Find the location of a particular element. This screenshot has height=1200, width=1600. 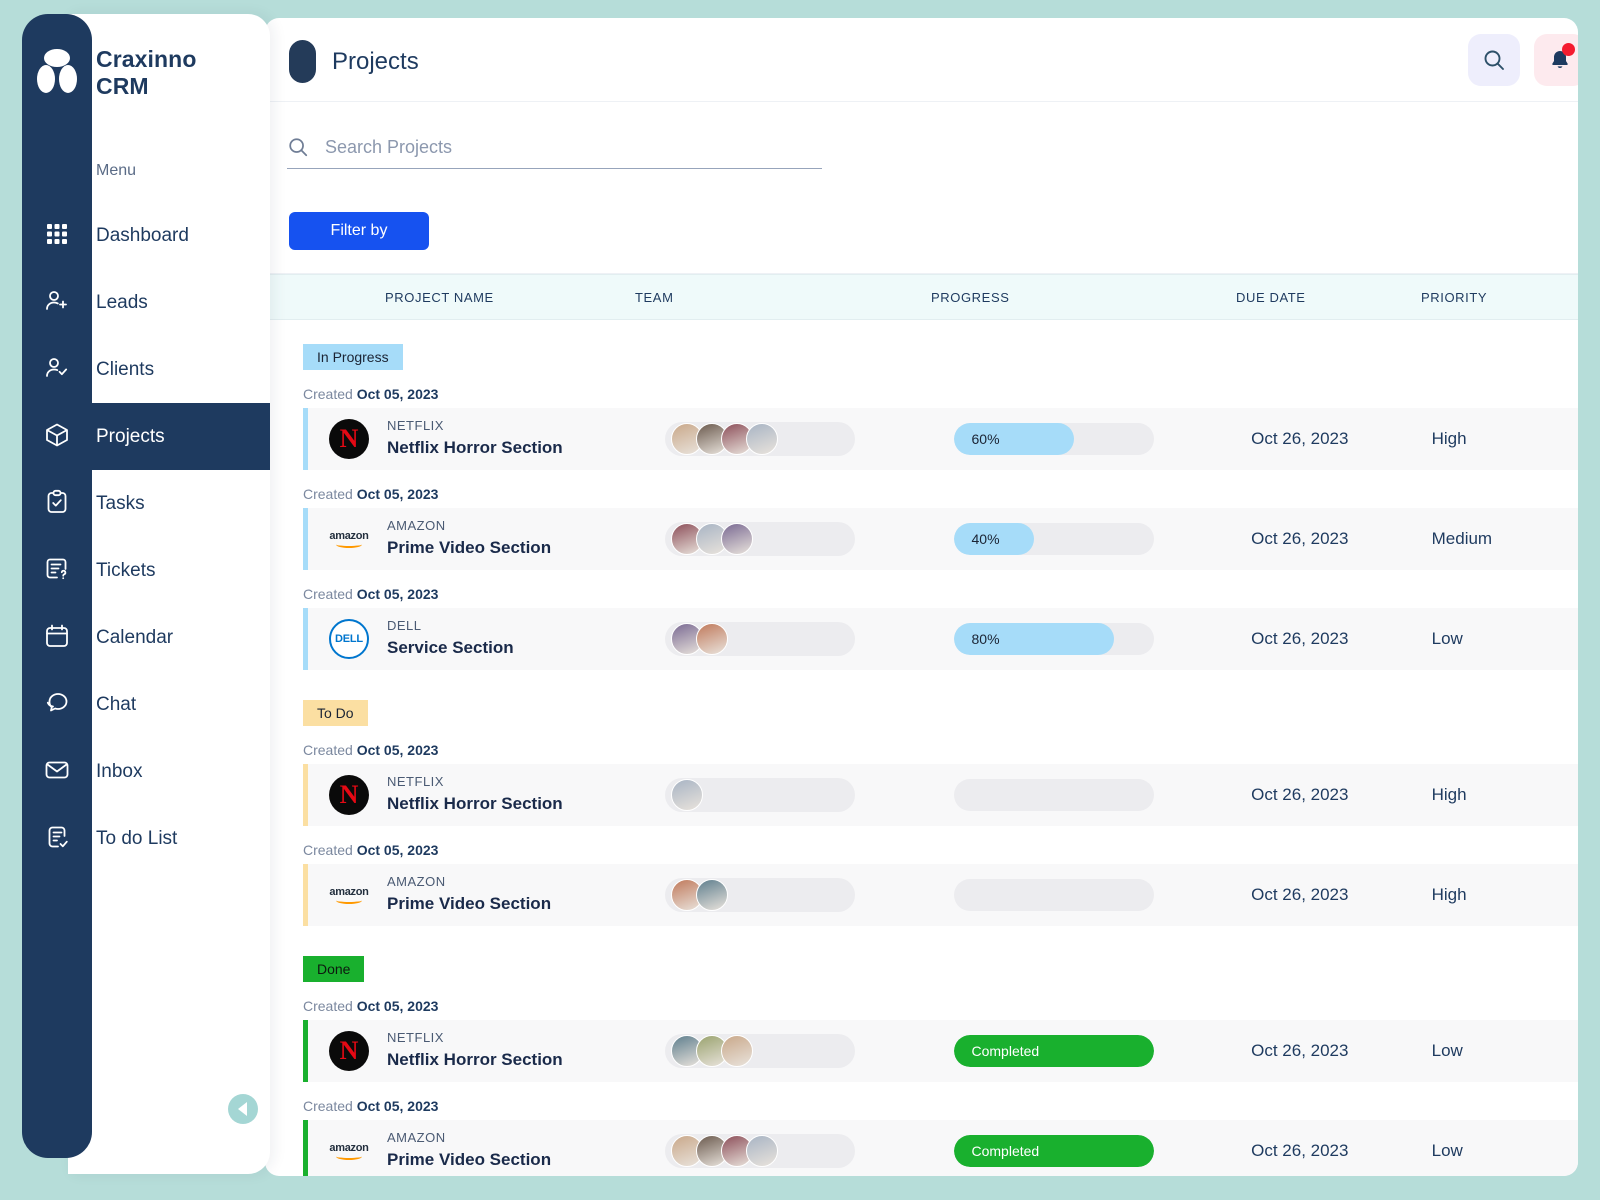

sidebar-item-dashboard: Dashboard is located at coordinates (169, 235).